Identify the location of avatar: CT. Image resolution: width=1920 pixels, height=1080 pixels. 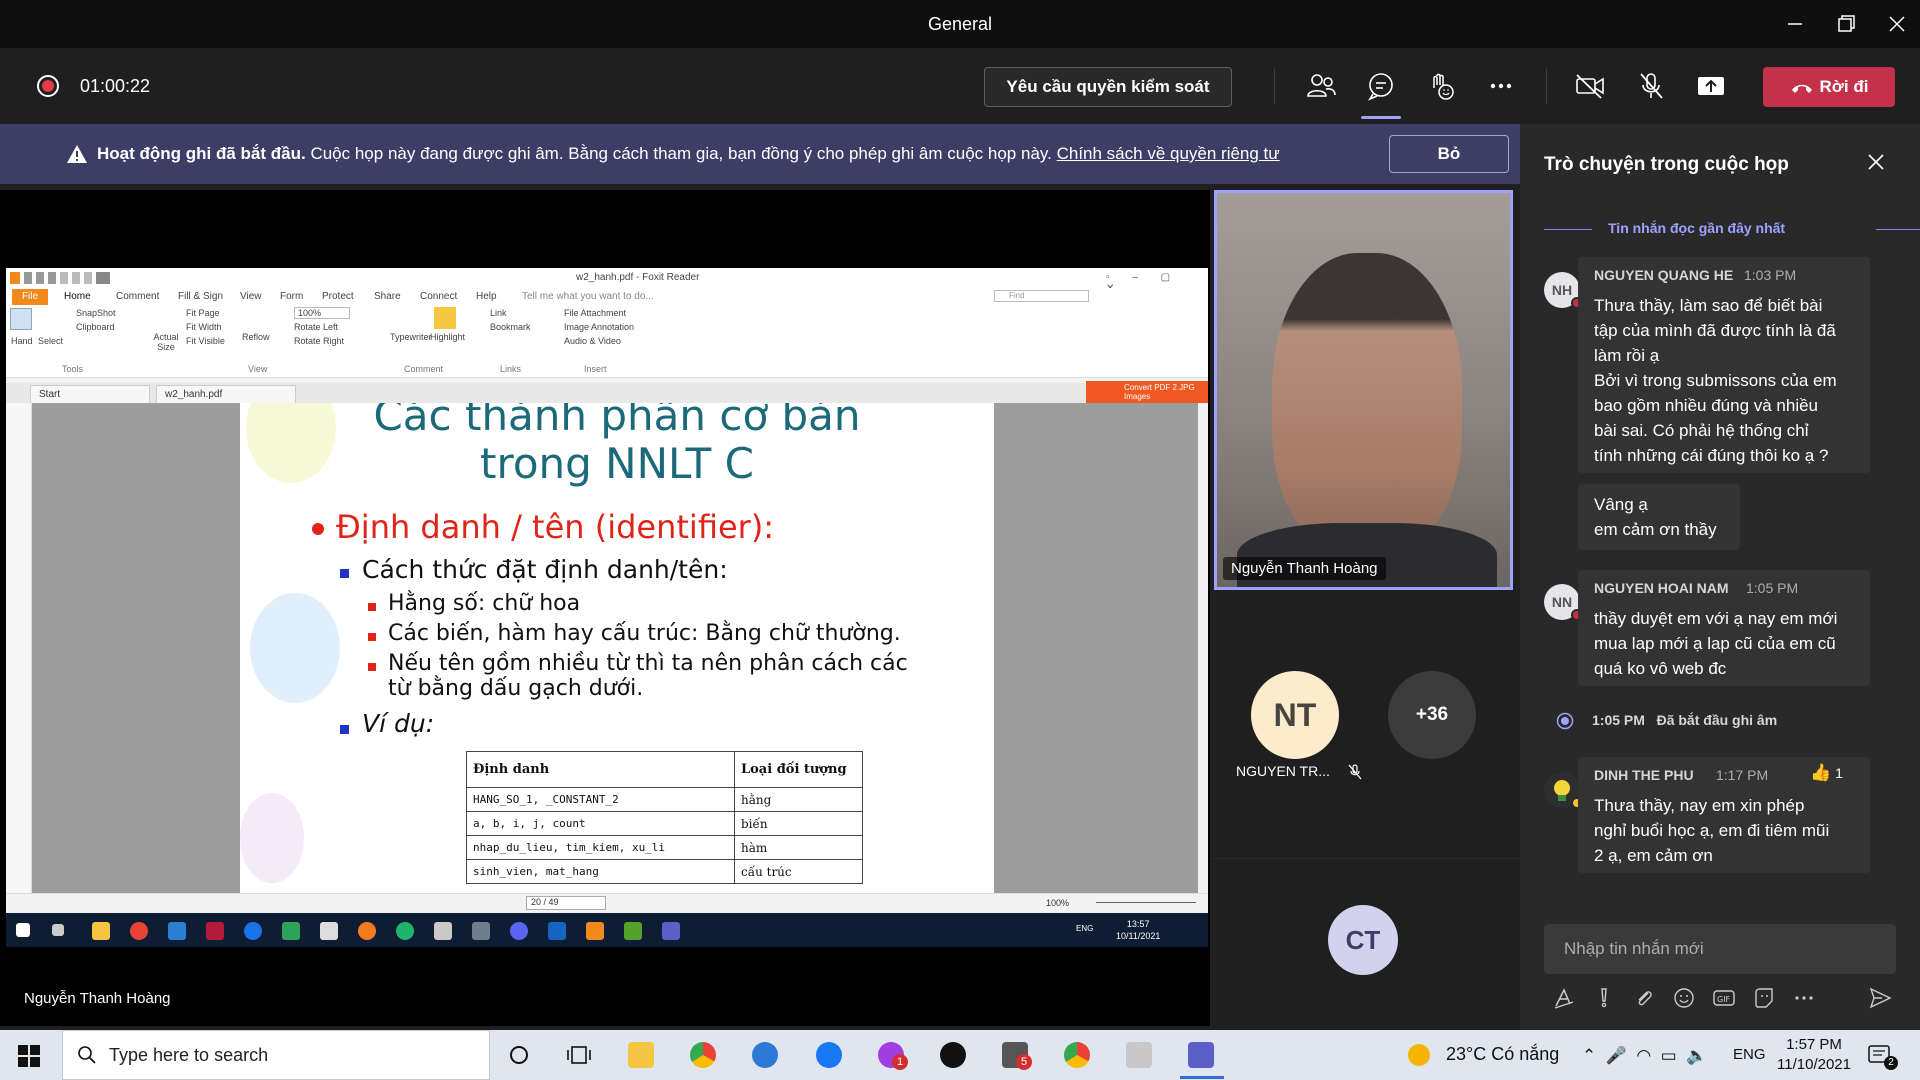
(1363, 940).